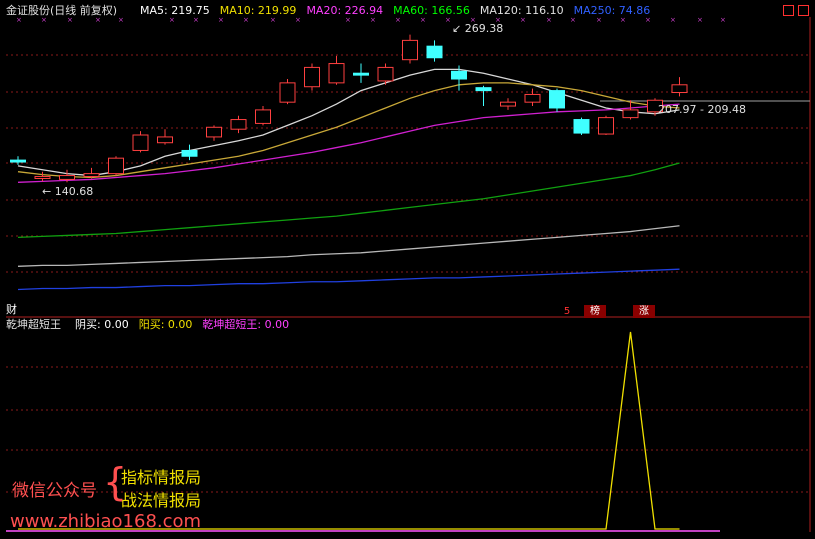 The width and height of the screenshot is (815, 539). Describe the element at coordinates (595, 311) in the screenshot. I see `event-marker-bang: 榜` at that location.